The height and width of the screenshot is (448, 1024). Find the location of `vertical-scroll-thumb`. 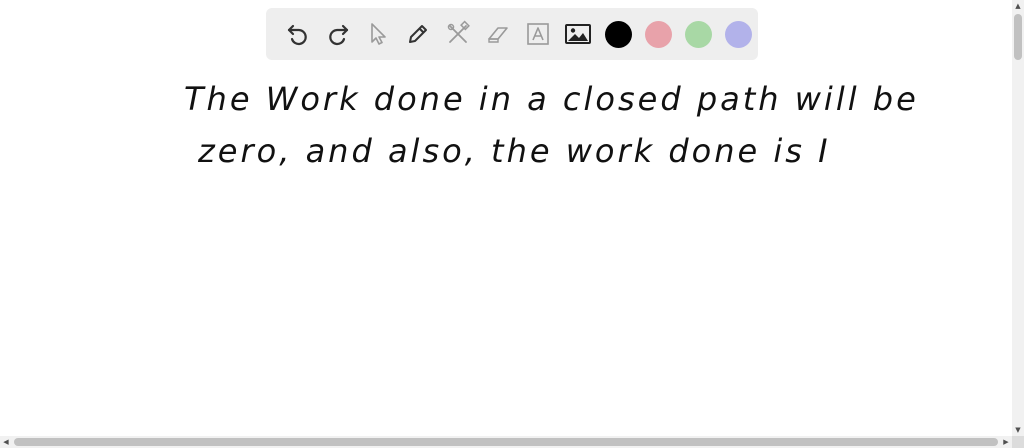

vertical-scroll-thumb is located at coordinates (1018, 37).